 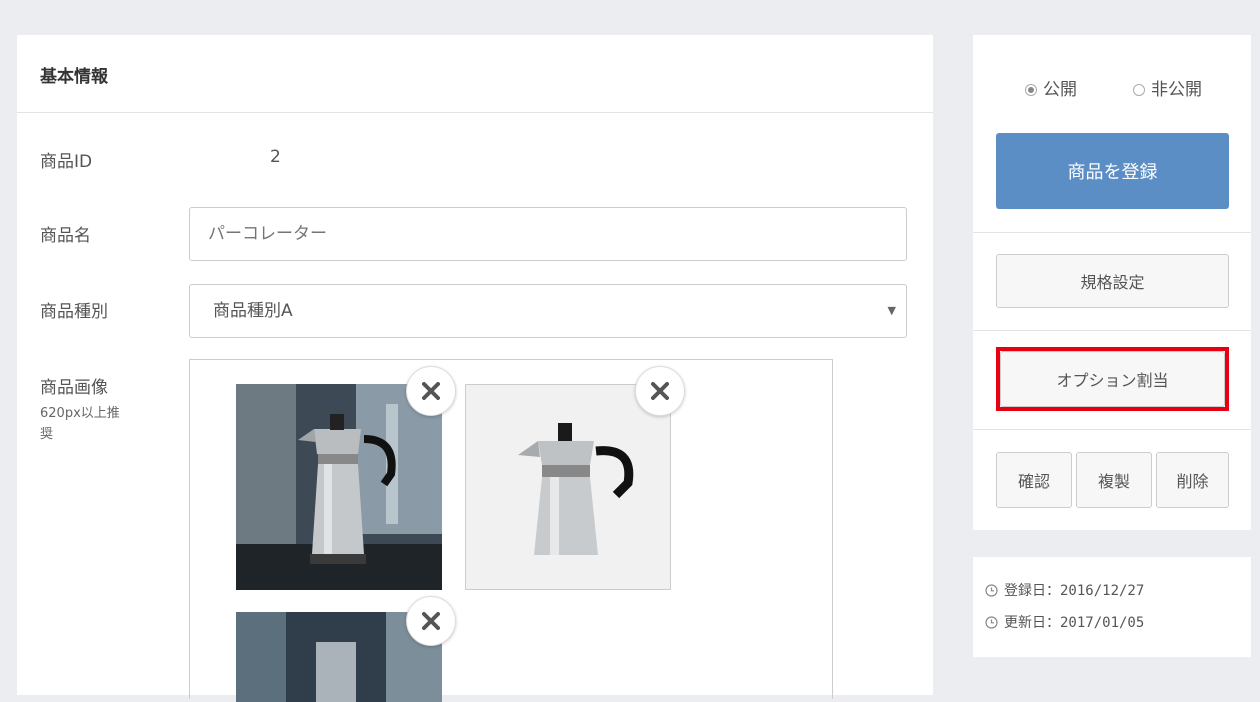 I want to click on product-image-label: 商品画像, so click(x=74, y=388).